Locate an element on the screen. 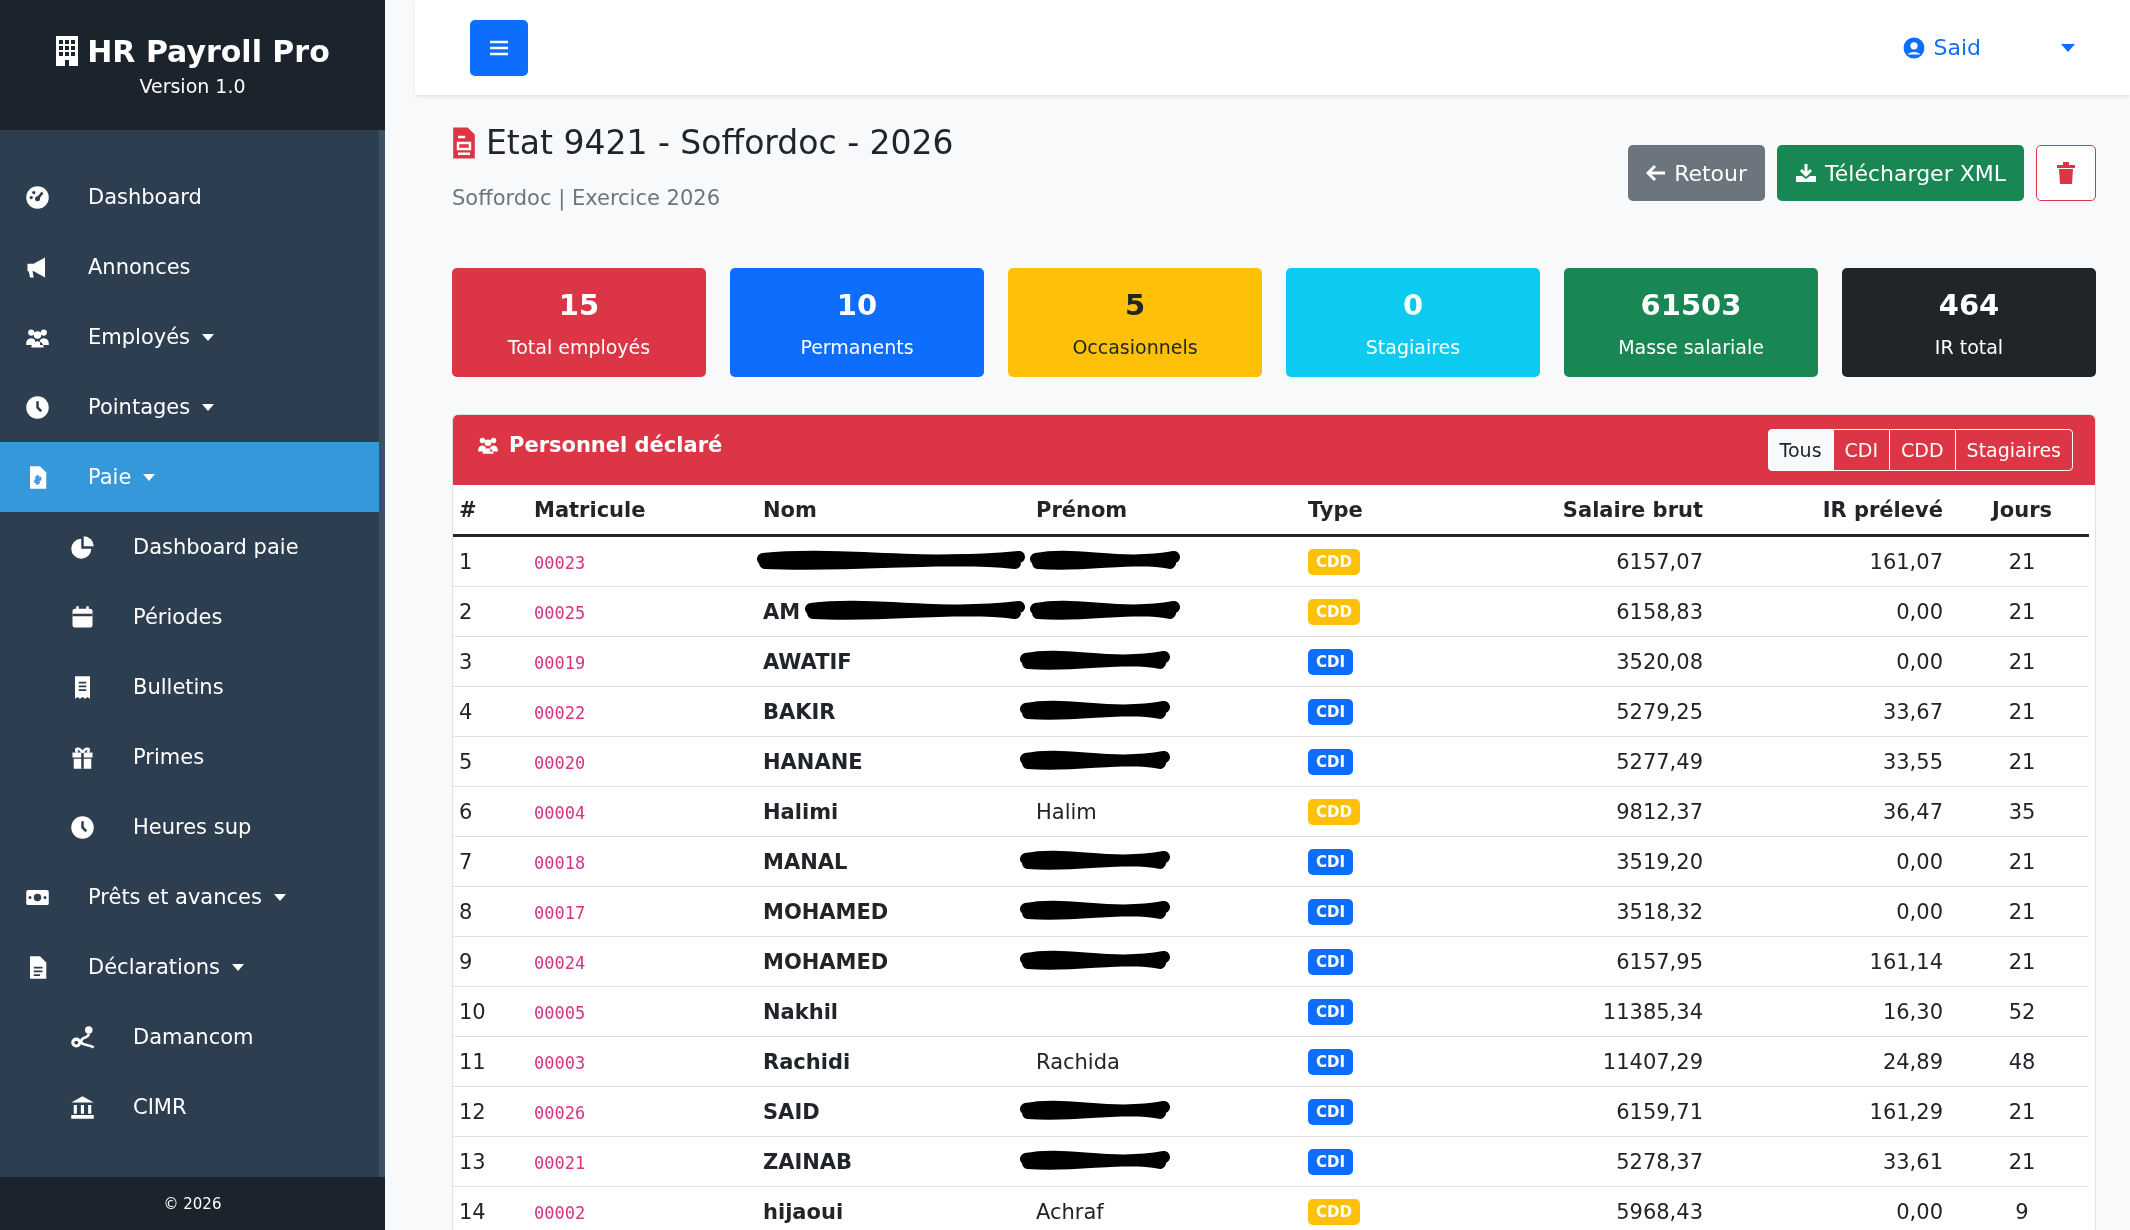 This screenshot has width=2130, height=1230. income-tax: 24,89 is located at coordinates (1912, 1061).